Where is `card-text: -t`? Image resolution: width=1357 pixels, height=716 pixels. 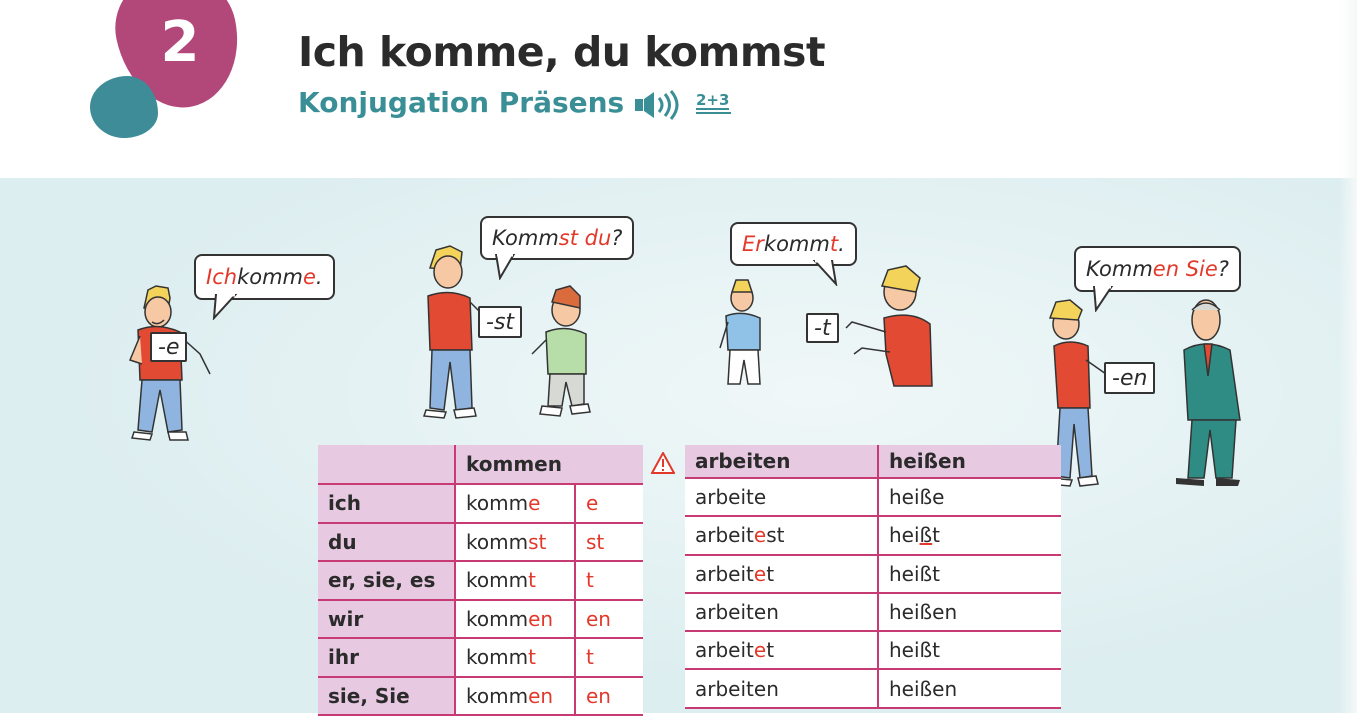
card-text: -t is located at coordinates (822, 328).